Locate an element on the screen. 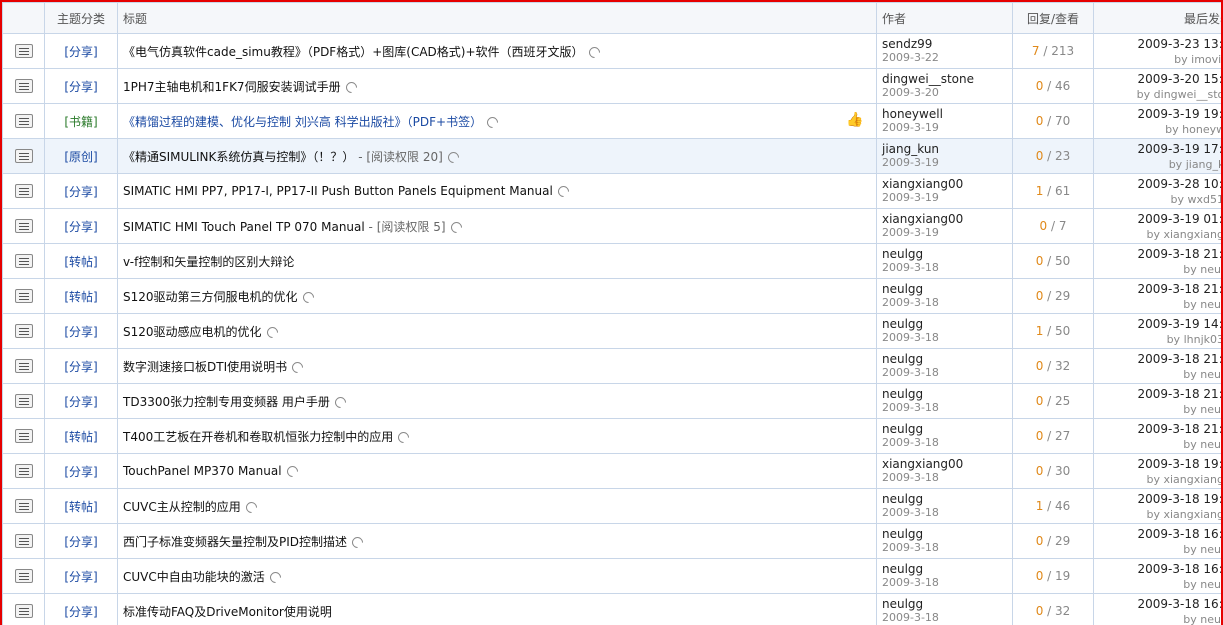 Image resolution: width=1223 pixels, height=625 pixels. thread-title-link: 《精通SIMULINK系统仿真与控制》（！？） is located at coordinates (238, 157).